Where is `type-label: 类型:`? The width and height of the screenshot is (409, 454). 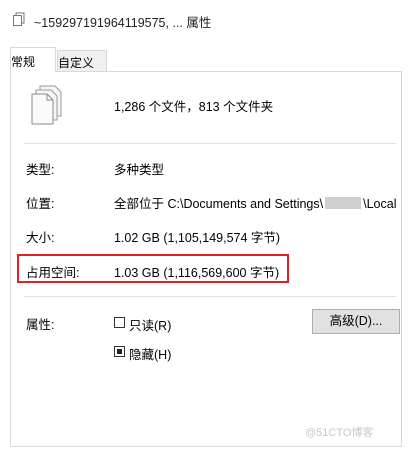
type-label: 类型: is located at coordinates (40, 170).